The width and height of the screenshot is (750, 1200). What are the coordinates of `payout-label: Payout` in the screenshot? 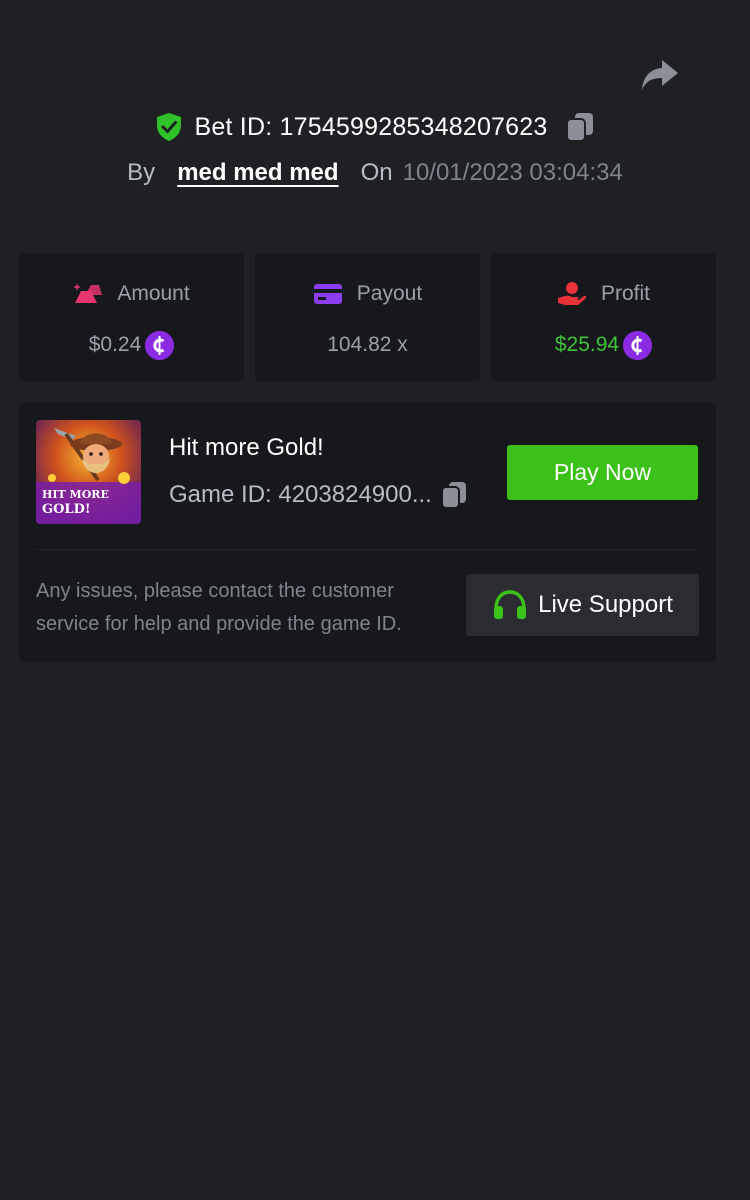 It's located at (389, 293).